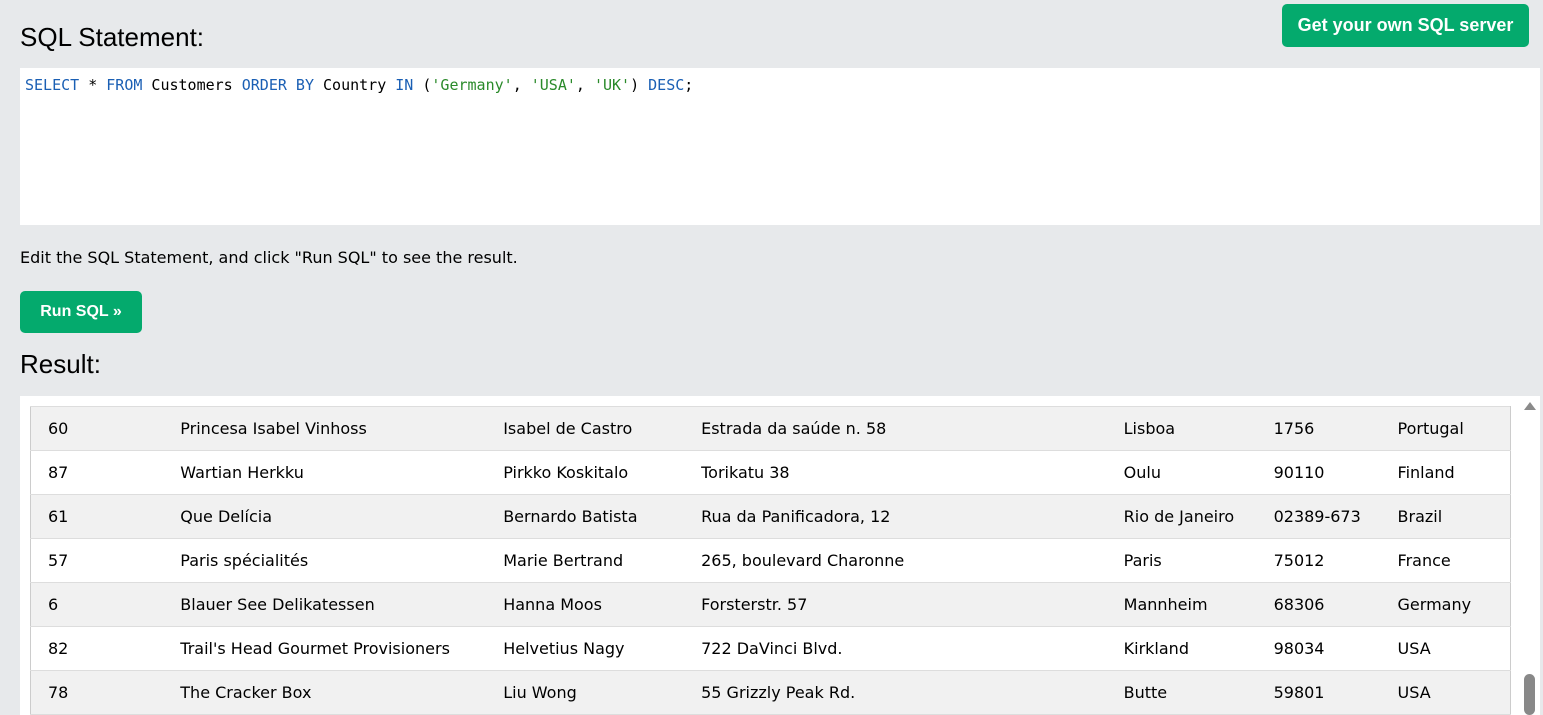  Describe the element at coordinates (894, 516) in the screenshot. I see `table-cell: Rua da Panificadora, 12` at that location.